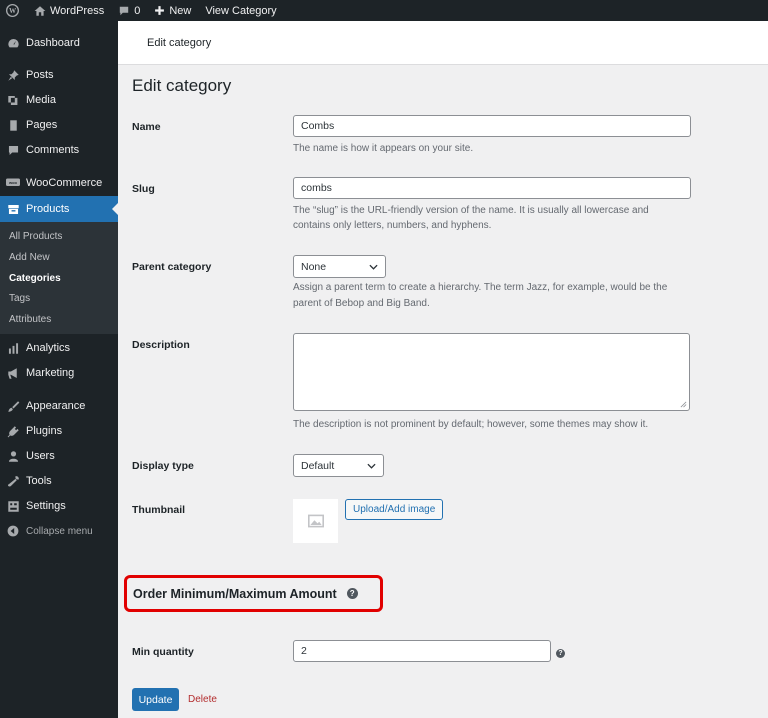 Image resolution: width=768 pixels, height=718 pixels. I want to click on parent-category-value: None, so click(314, 266).